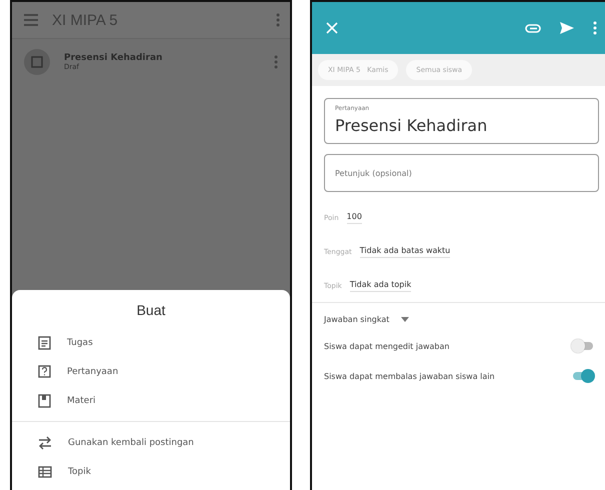 The width and height of the screenshot is (605, 490). Describe the element at coordinates (45, 443) in the screenshot. I see `repeat-arrows-icon` at that location.